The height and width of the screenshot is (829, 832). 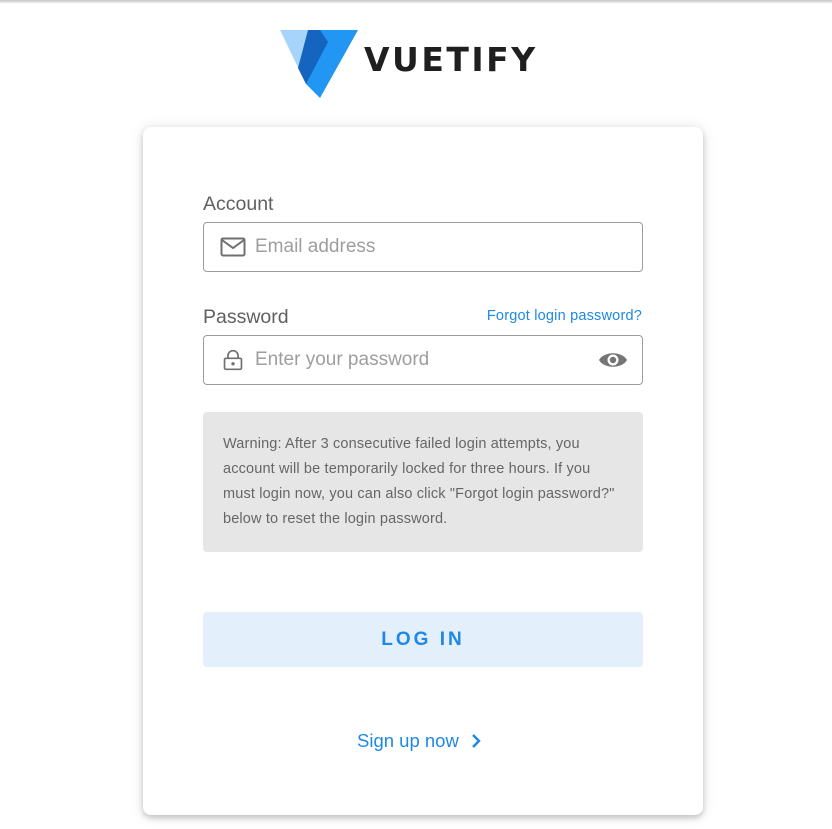 I want to click on signup-link: Sign up now, so click(x=420, y=741).